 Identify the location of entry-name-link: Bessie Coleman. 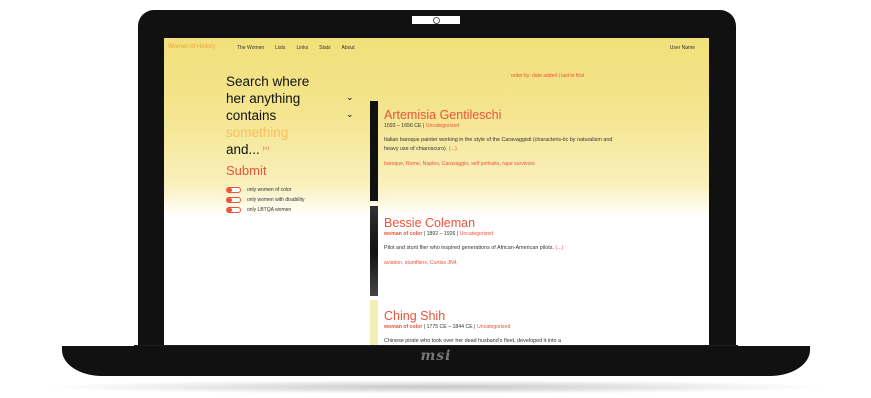
(502, 223).